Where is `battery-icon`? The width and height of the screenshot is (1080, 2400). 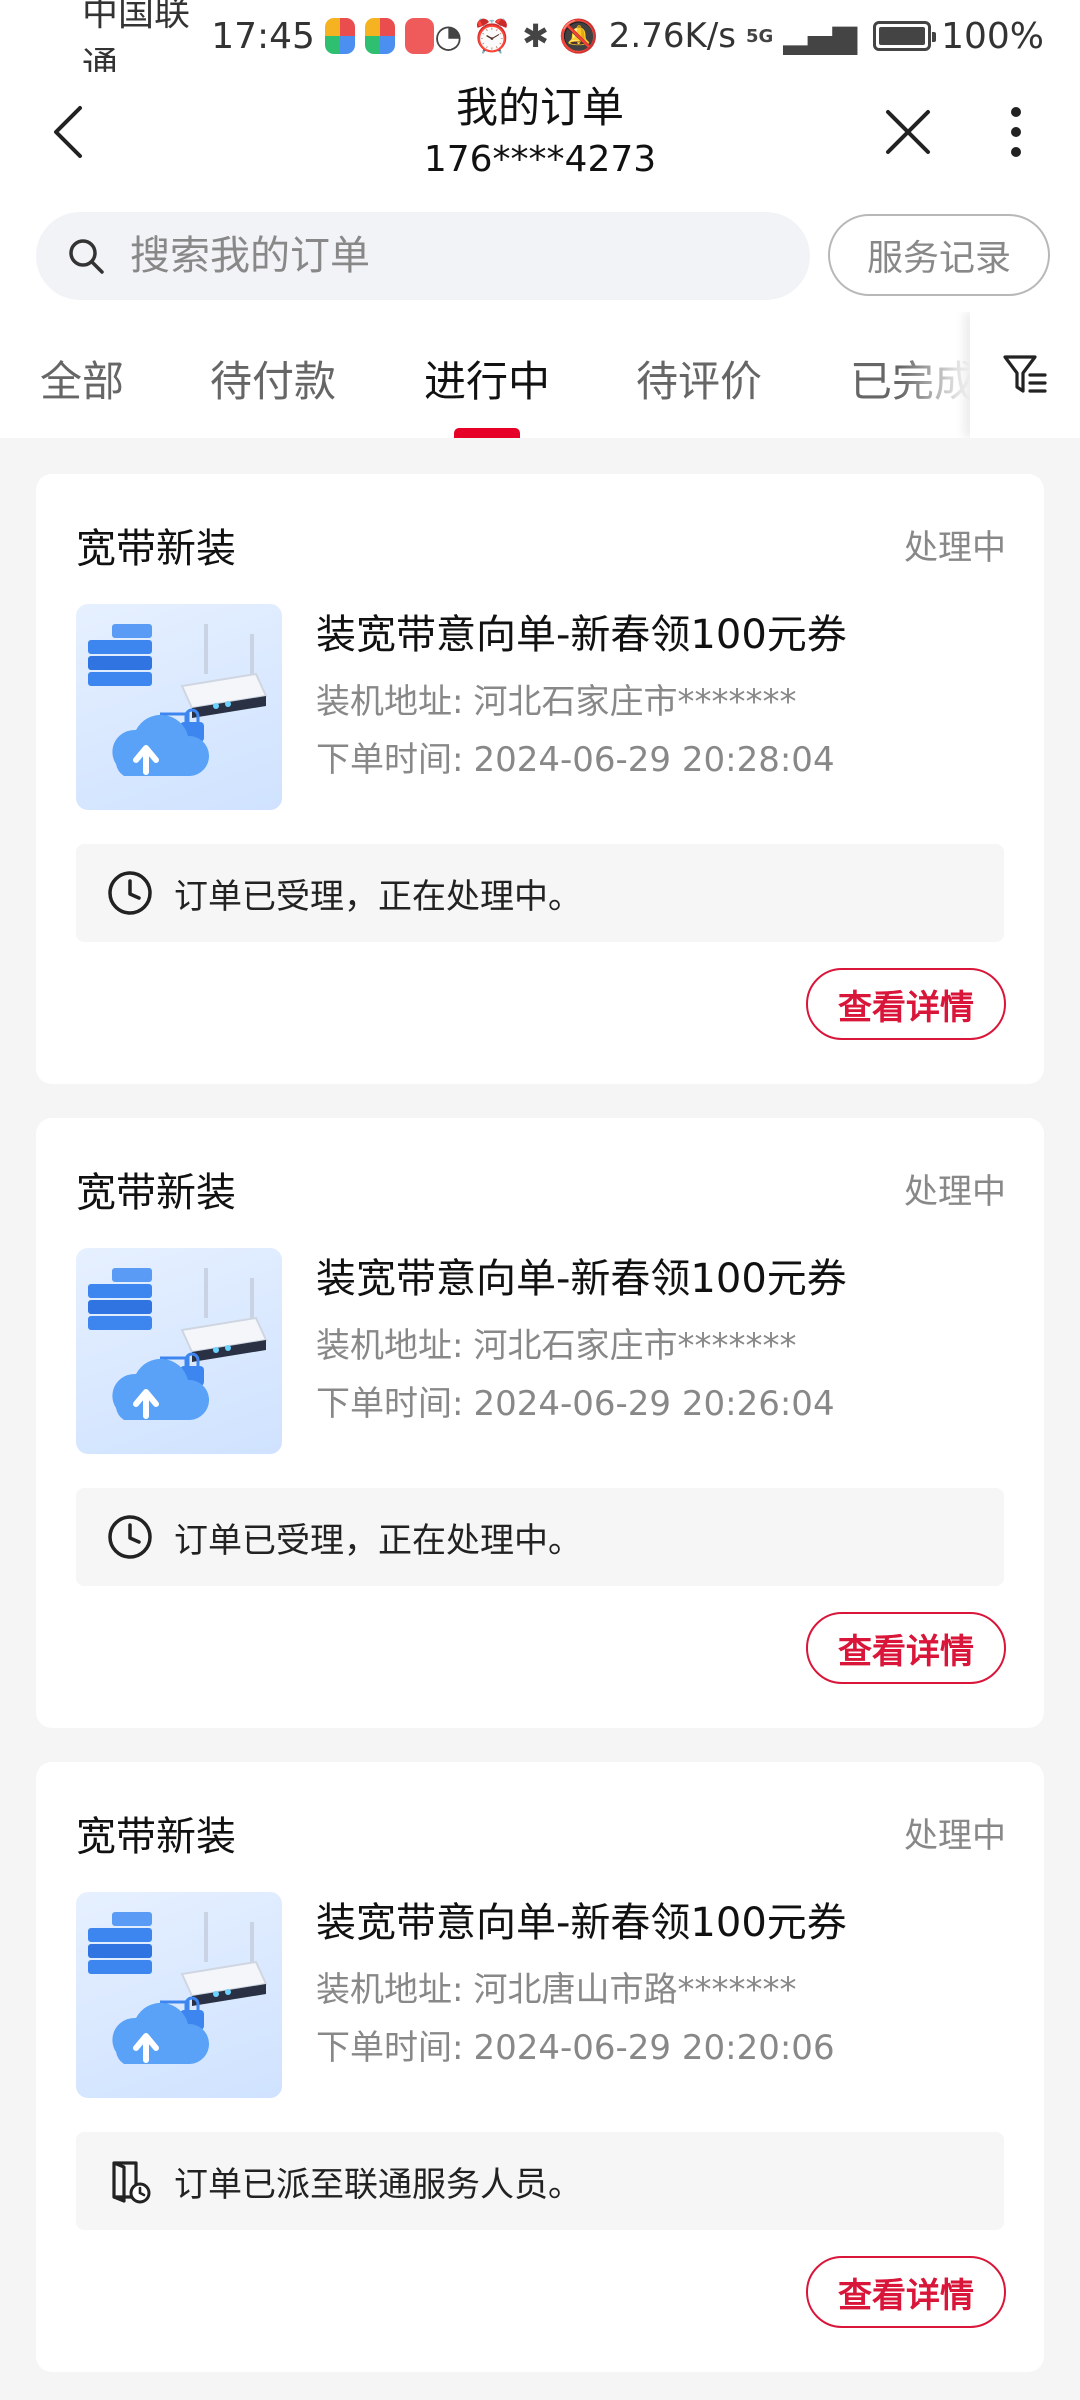
battery-icon is located at coordinates (905, 36).